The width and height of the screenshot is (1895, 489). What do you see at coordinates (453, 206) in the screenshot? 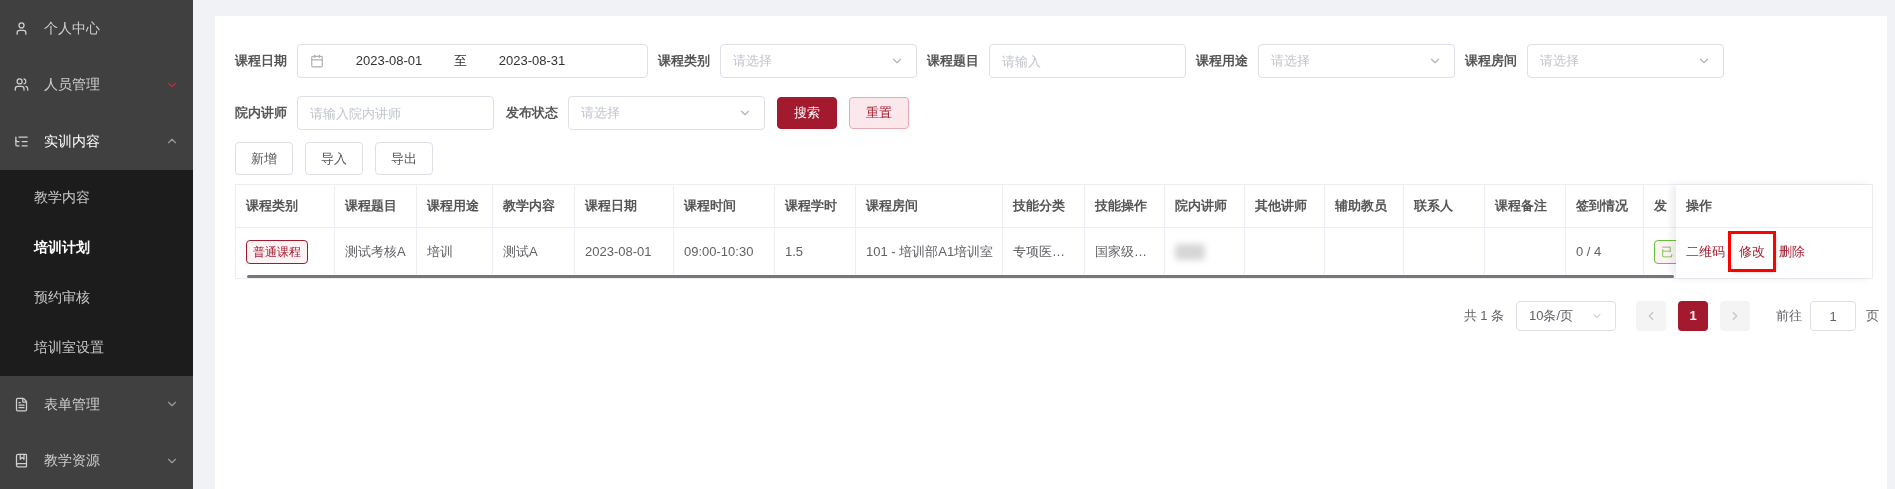
I see `column-header: 课程用途` at bounding box center [453, 206].